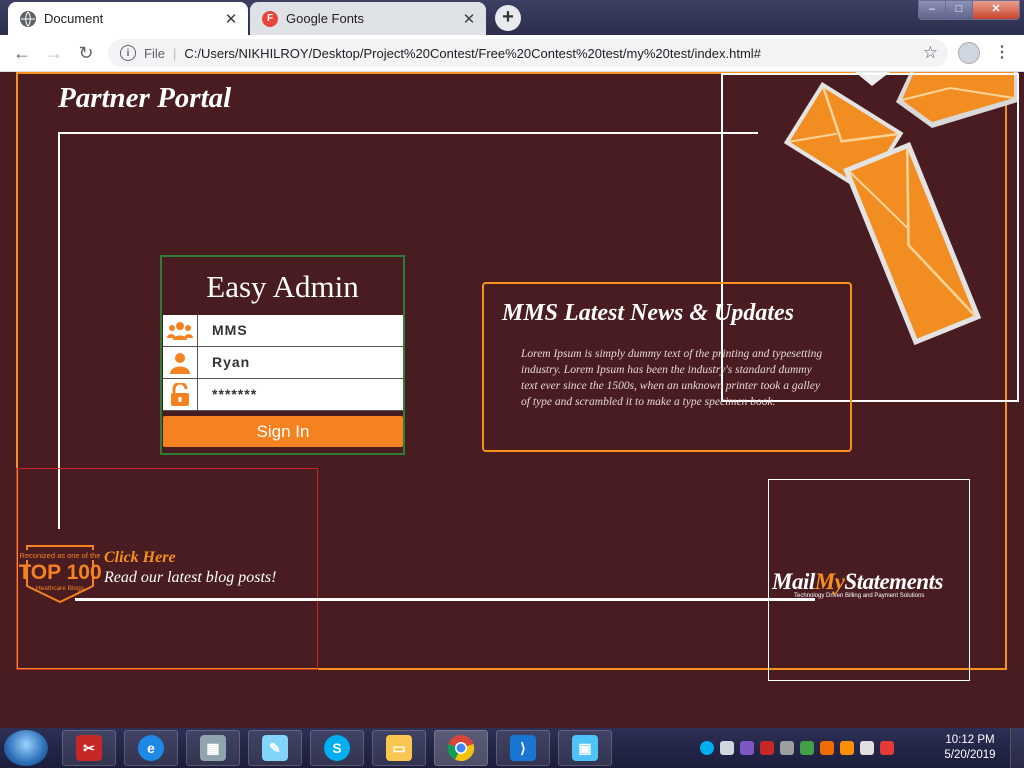  Describe the element at coordinates (827, 748) in the screenshot. I see `volume-icon` at that location.